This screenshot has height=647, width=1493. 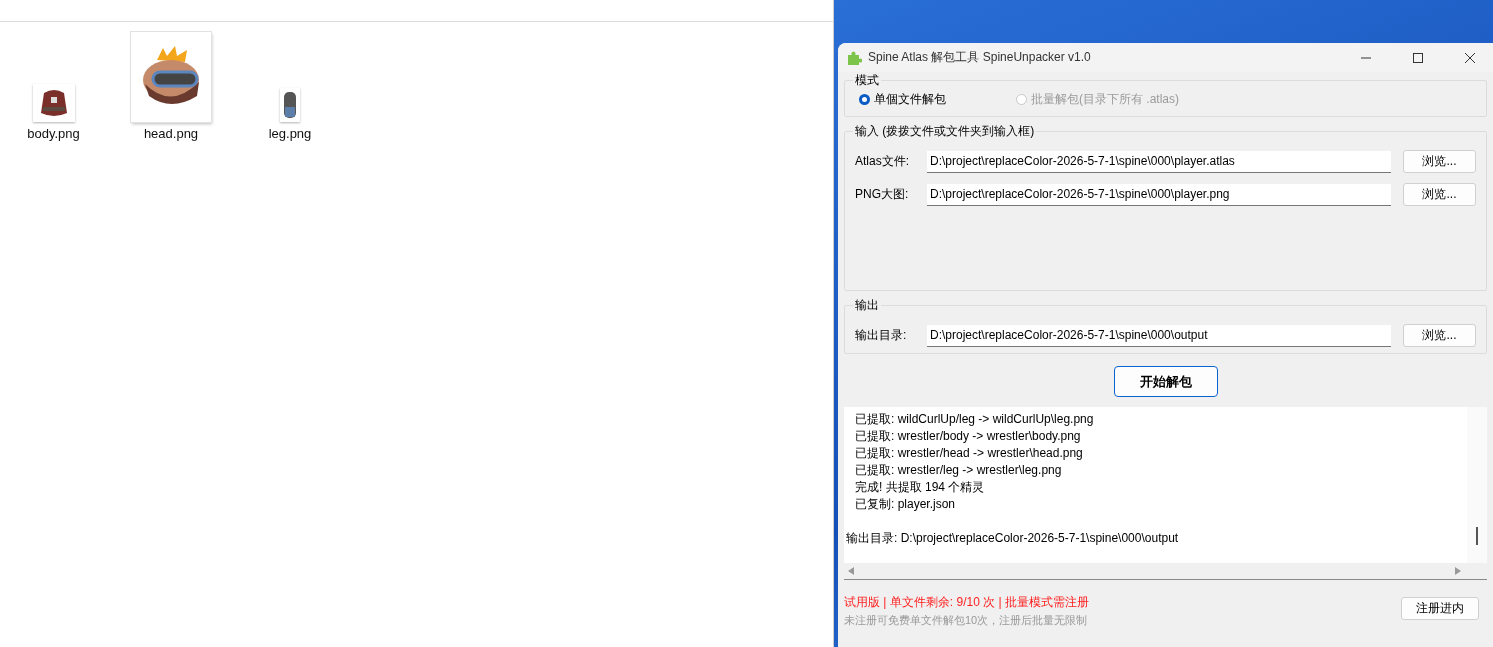 I want to click on path-input-field: D:\project\replaceColor-2026-5-7-1\spine\000\output, so click(x=1159, y=335).